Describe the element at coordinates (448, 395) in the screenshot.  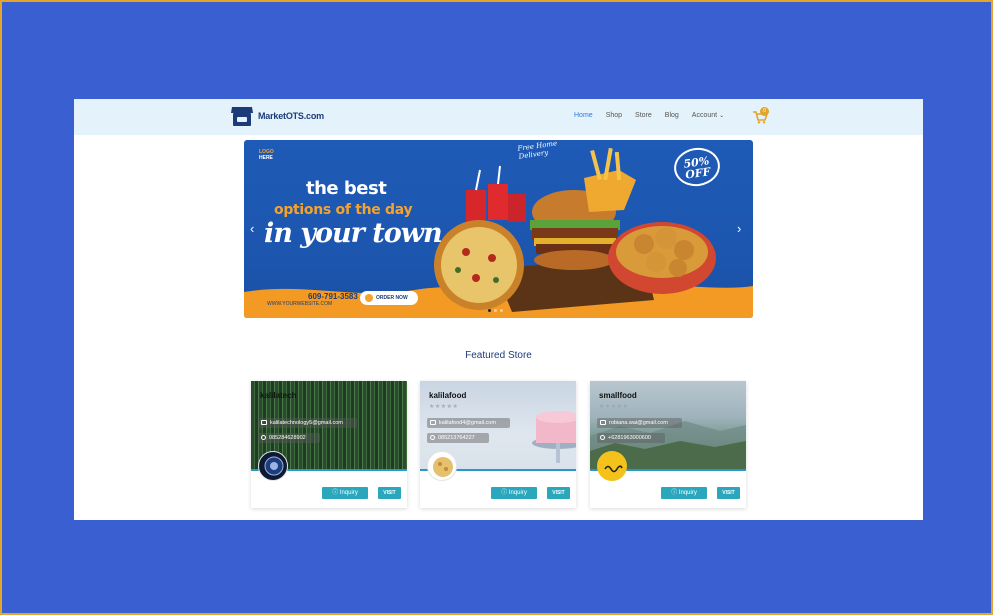
I see `store-name: kalilafood` at that location.